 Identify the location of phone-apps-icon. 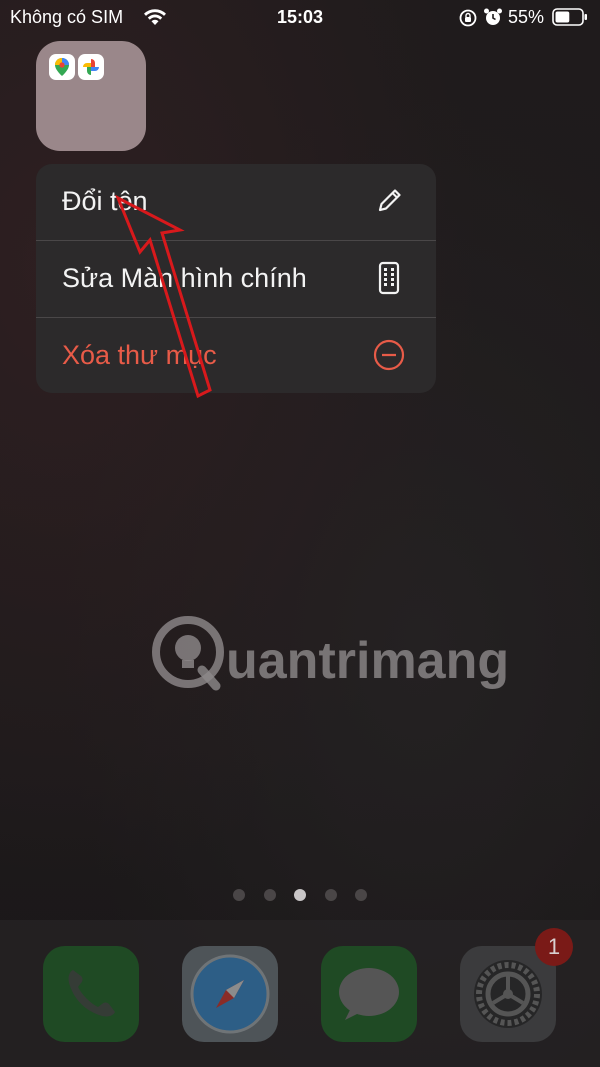
(389, 278).